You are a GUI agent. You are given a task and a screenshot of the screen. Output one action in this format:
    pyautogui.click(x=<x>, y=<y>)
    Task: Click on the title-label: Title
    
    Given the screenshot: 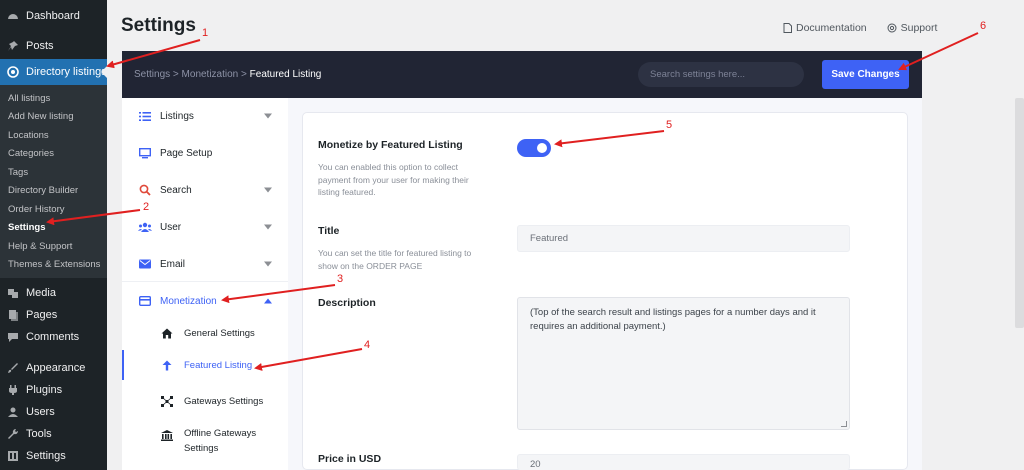 What is the action you would take?
    pyautogui.click(x=329, y=231)
    